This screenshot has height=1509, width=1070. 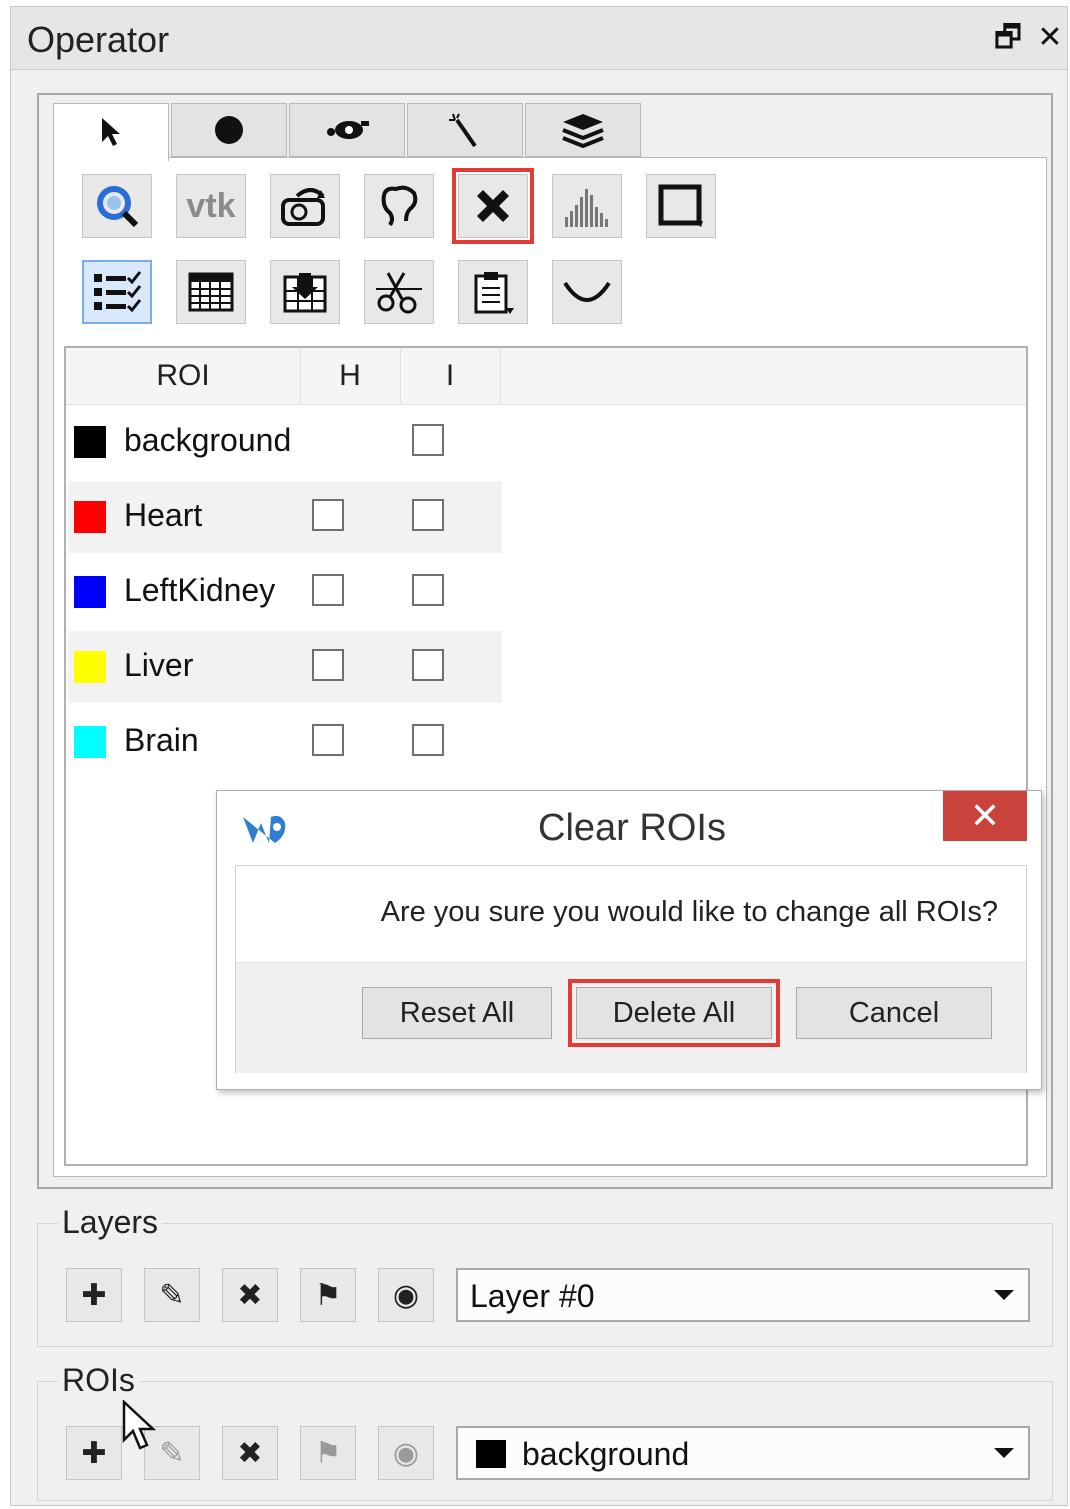 I want to click on panel-titlebar: Operator 🗗 ✕, so click(x=539, y=38).